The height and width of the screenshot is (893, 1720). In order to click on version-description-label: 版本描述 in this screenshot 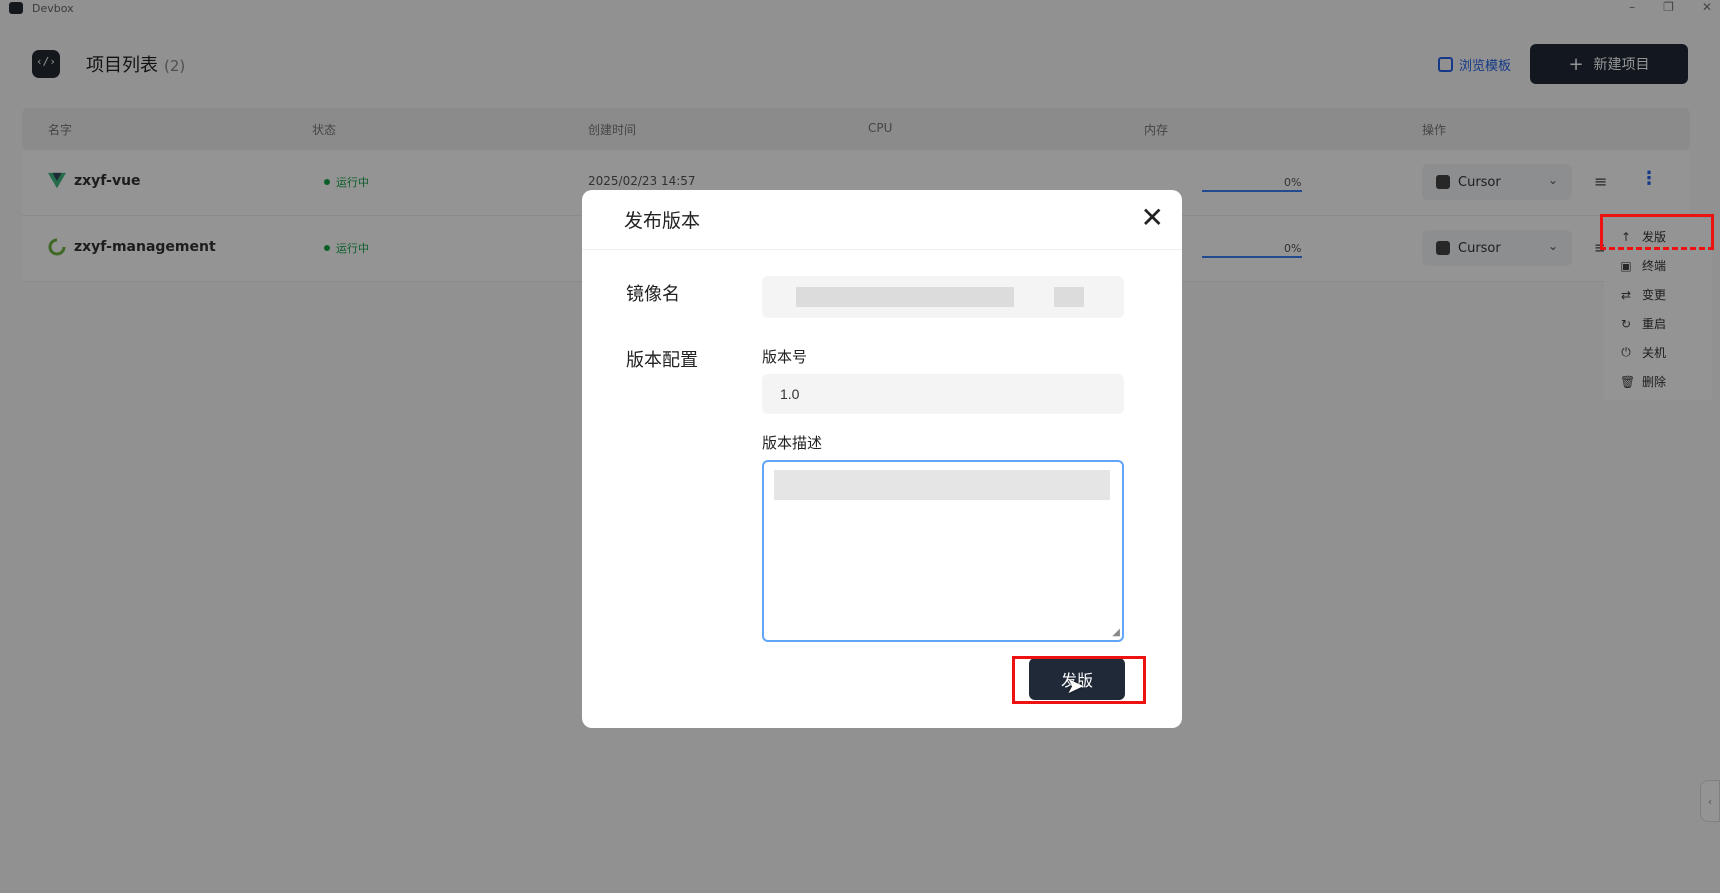, I will do `click(792, 443)`.